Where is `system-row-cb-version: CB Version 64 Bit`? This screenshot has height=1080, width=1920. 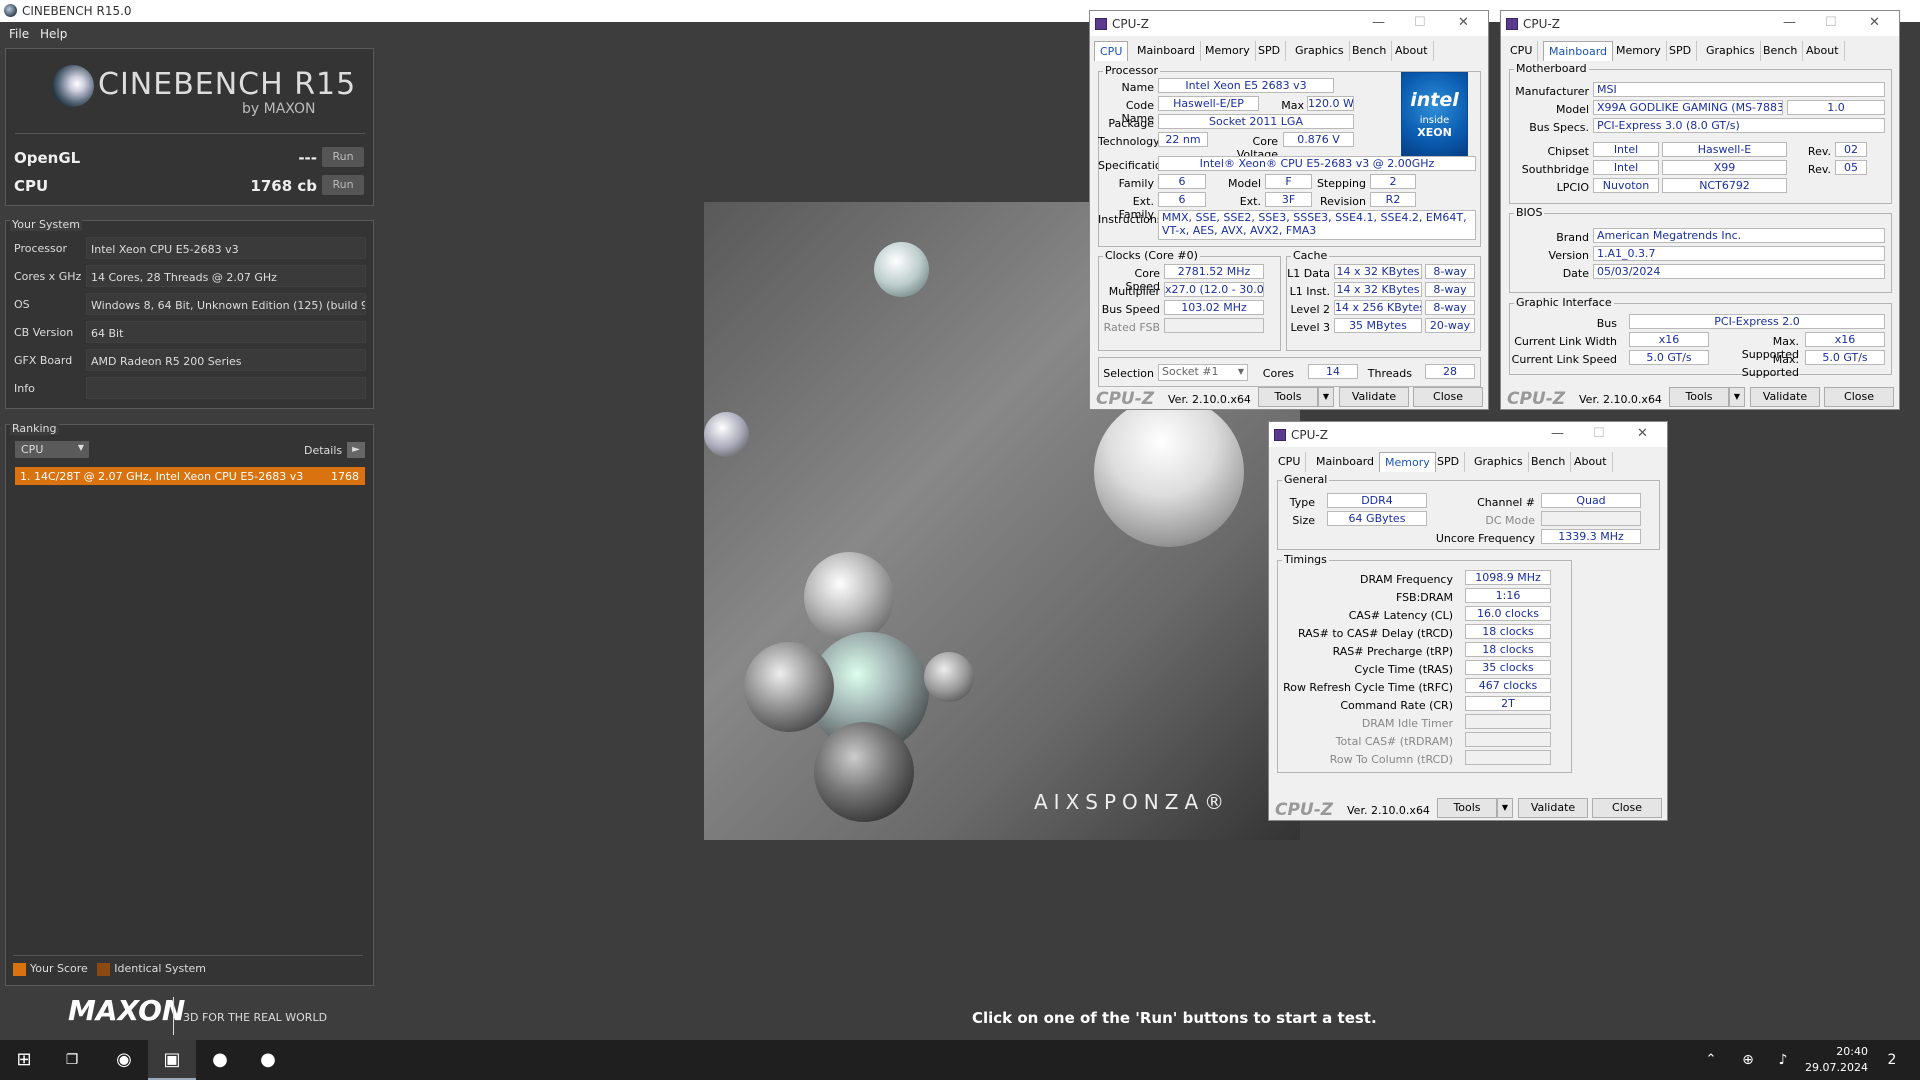 system-row-cb-version: CB Version 64 Bit is located at coordinates (191, 332).